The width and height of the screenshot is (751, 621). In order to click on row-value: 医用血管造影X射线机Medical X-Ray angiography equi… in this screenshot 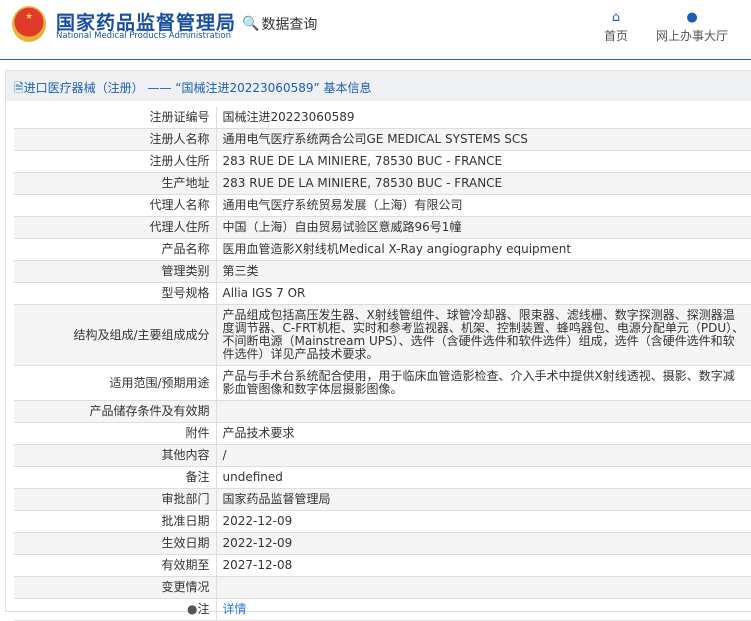, I will do `click(483, 249)`.